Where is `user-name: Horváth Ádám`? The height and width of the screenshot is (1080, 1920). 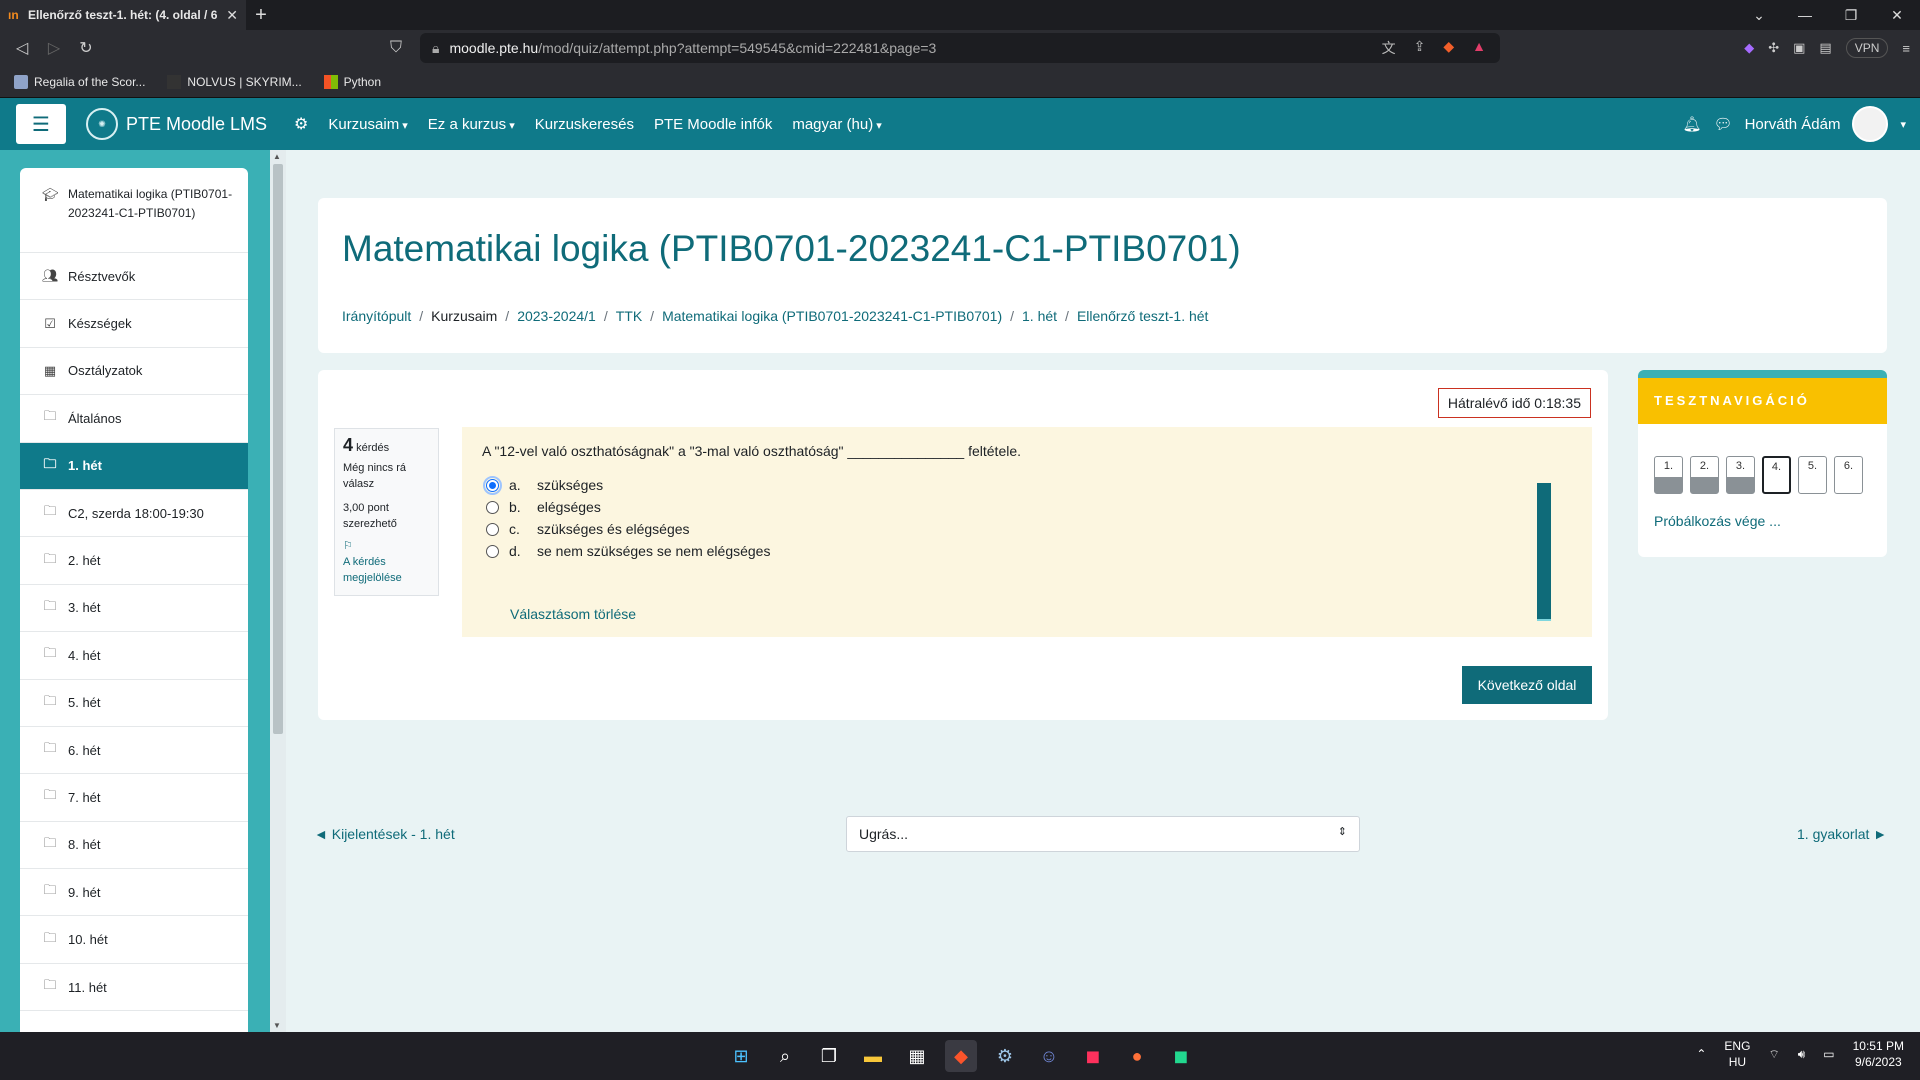 user-name: Horváth Ádám is located at coordinates (1793, 124).